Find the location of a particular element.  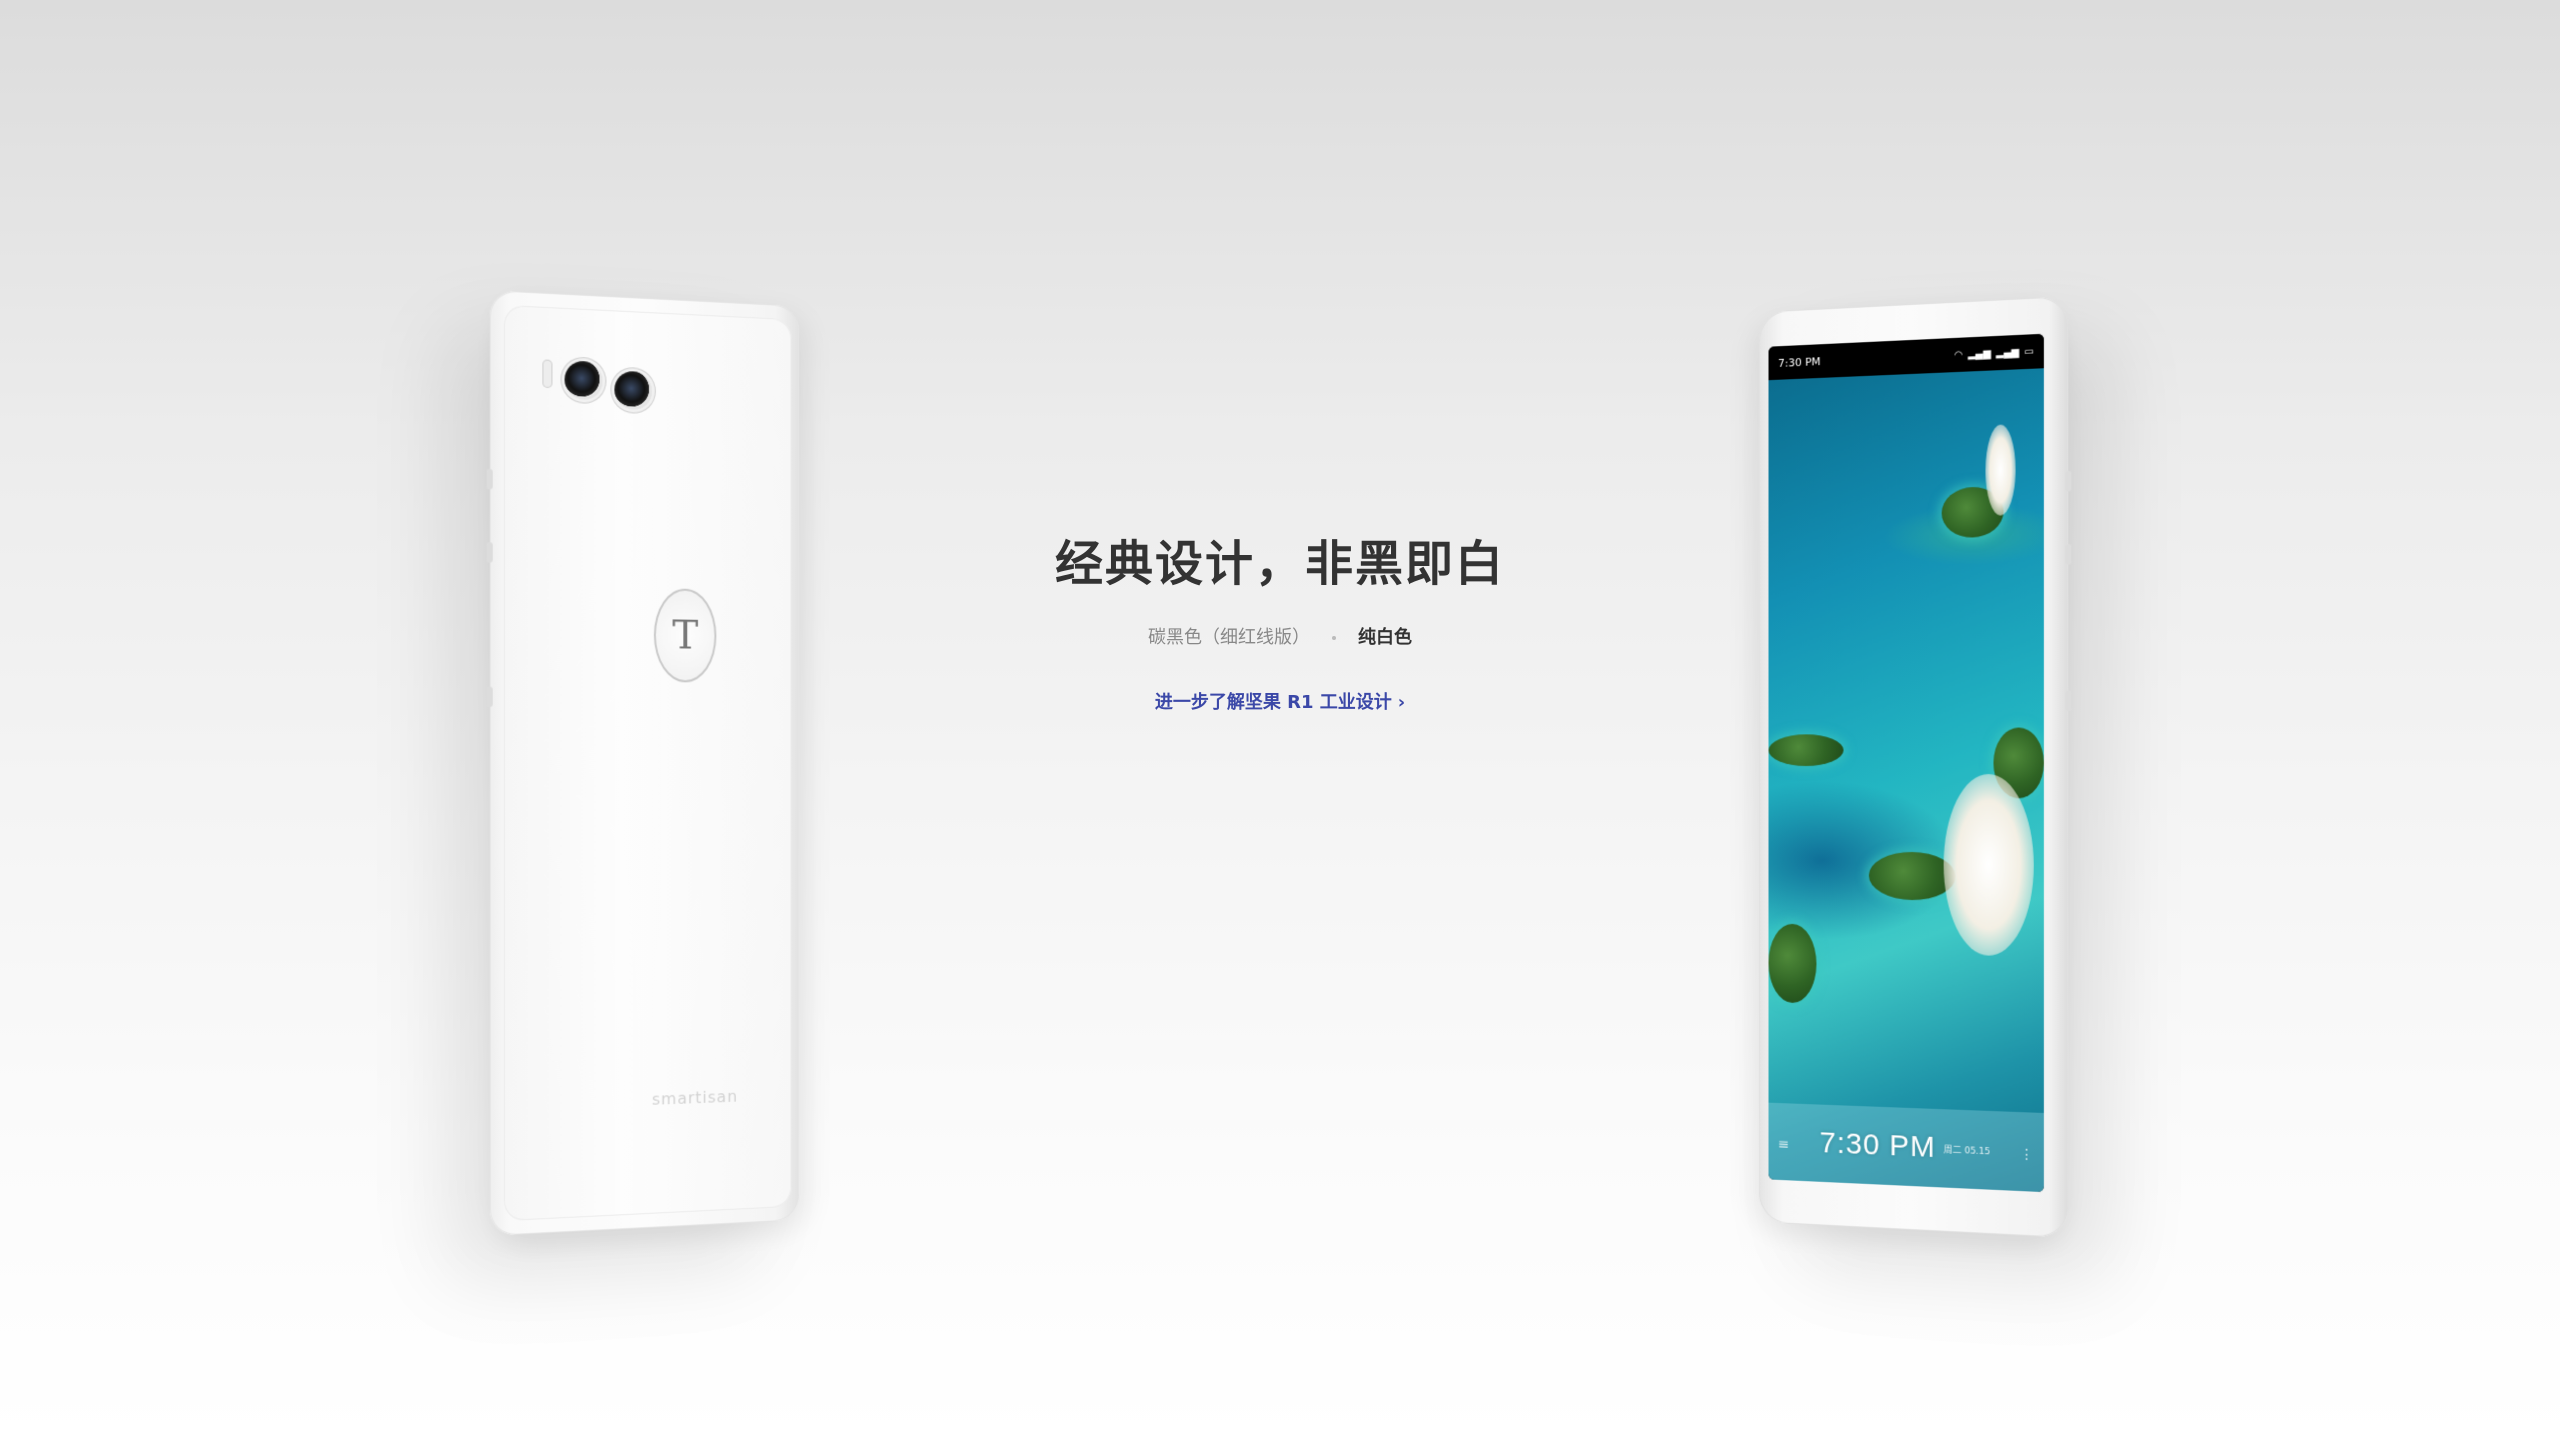

fingerprint-logo-icon: T is located at coordinates (685, 635).